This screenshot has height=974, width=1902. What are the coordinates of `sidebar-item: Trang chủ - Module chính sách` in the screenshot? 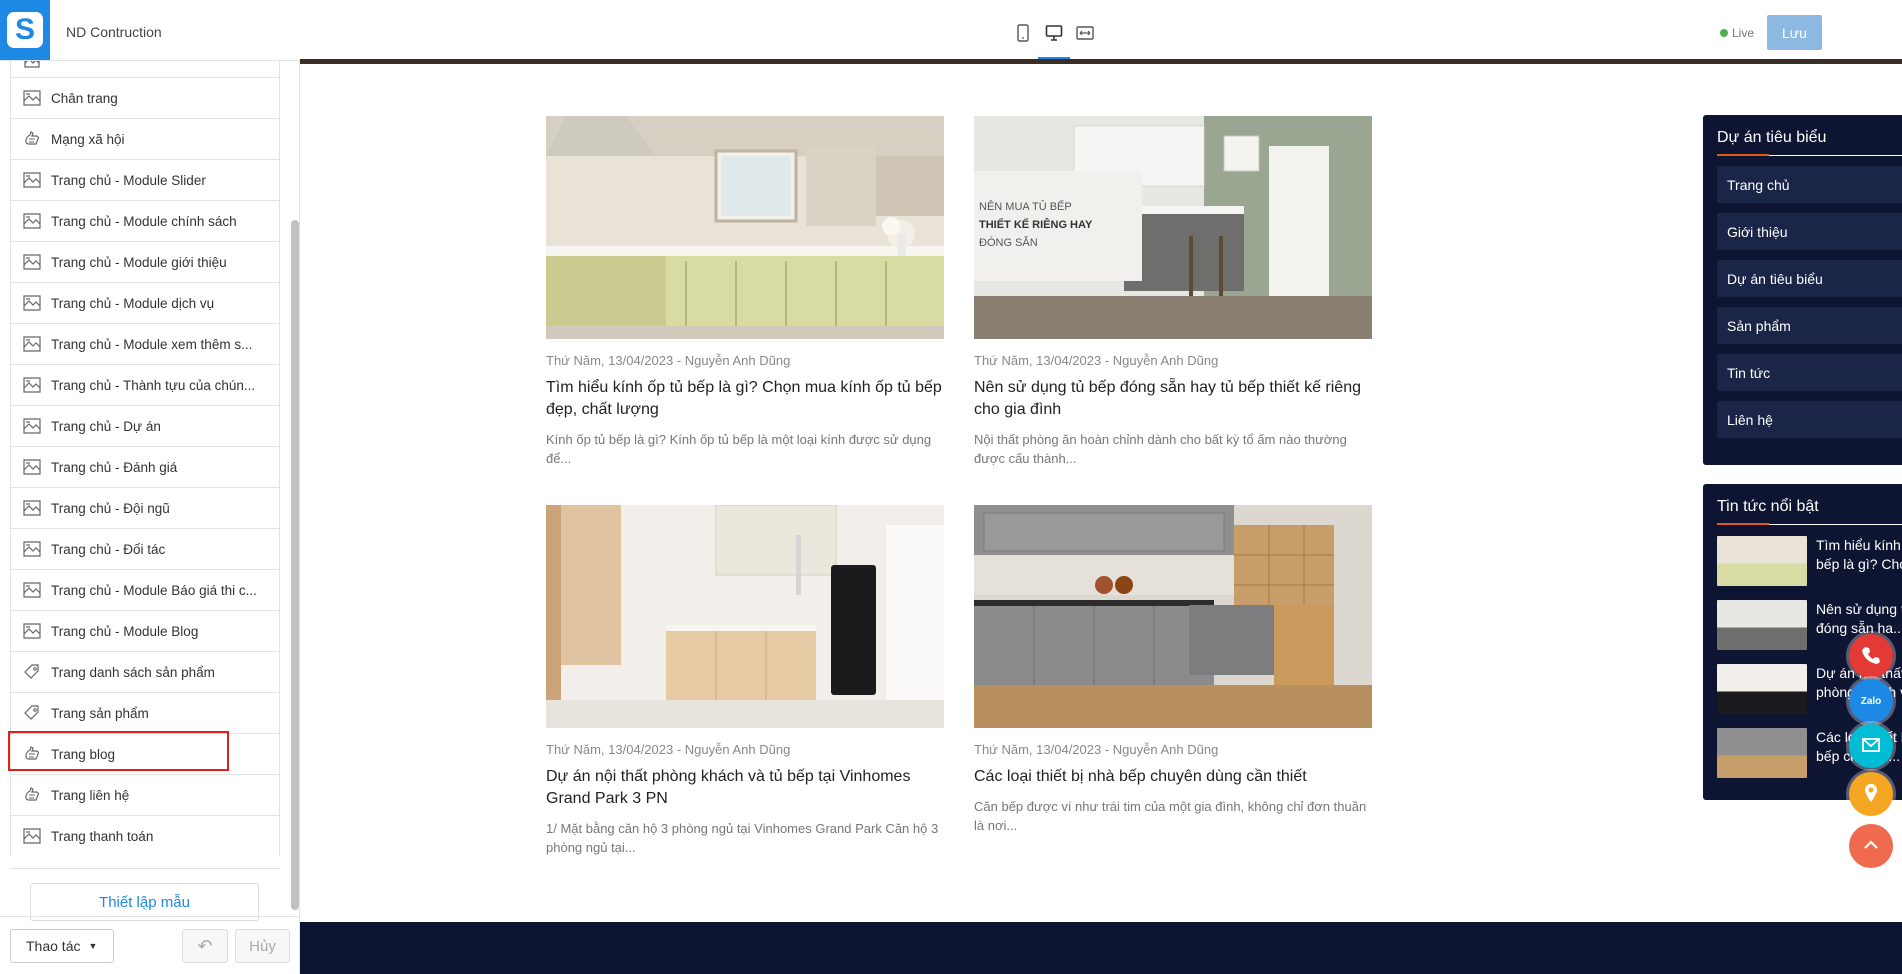 It's located at (145, 221).